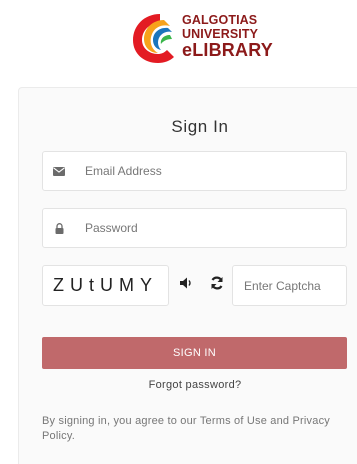  What do you see at coordinates (59, 228) in the screenshot?
I see `lock-icon` at bounding box center [59, 228].